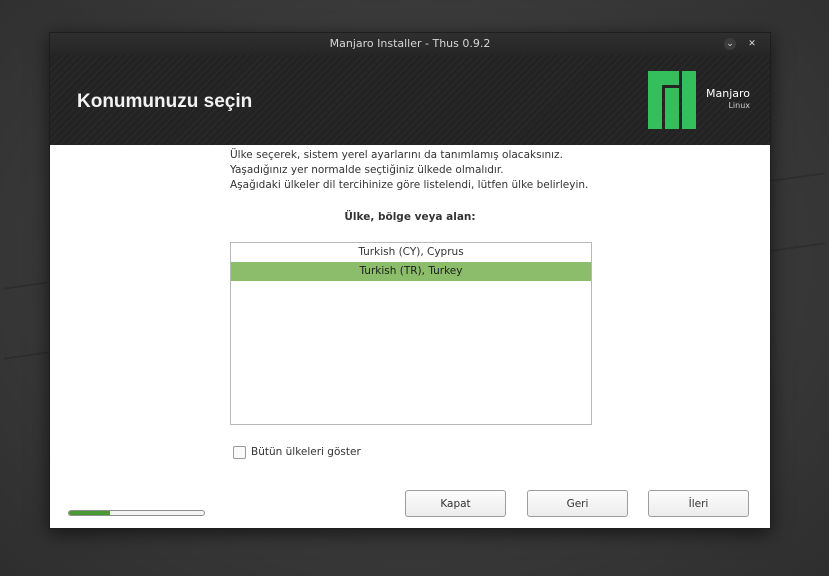  I want to click on close-button: Kapat, so click(455, 503).